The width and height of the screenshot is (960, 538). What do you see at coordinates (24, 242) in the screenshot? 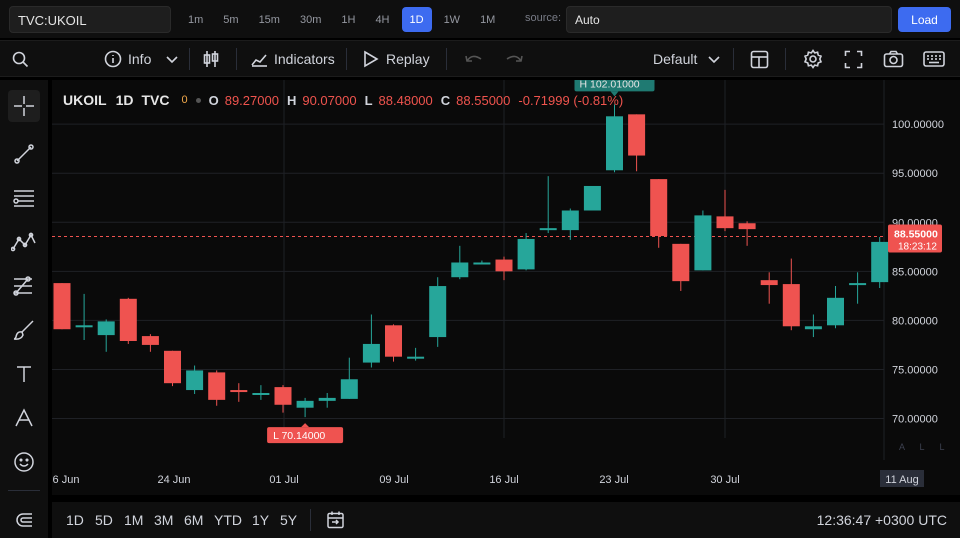
I see `pattern-tool` at bounding box center [24, 242].